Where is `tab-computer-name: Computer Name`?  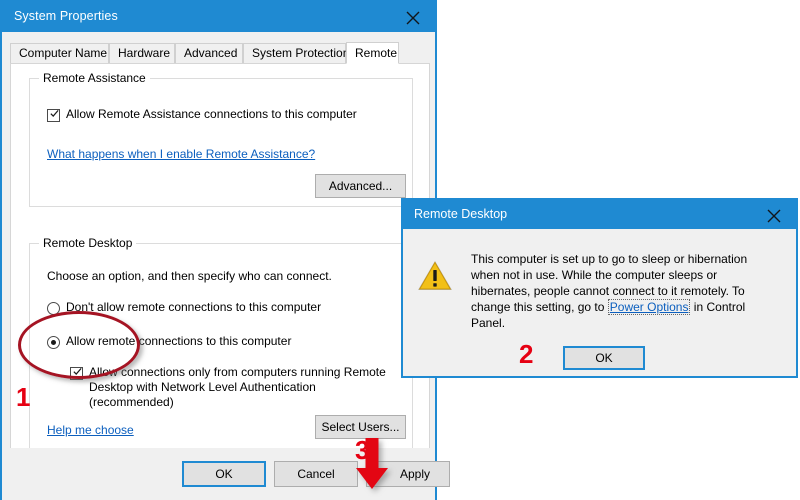
tab-computer-name: Computer Name is located at coordinates (59, 53).